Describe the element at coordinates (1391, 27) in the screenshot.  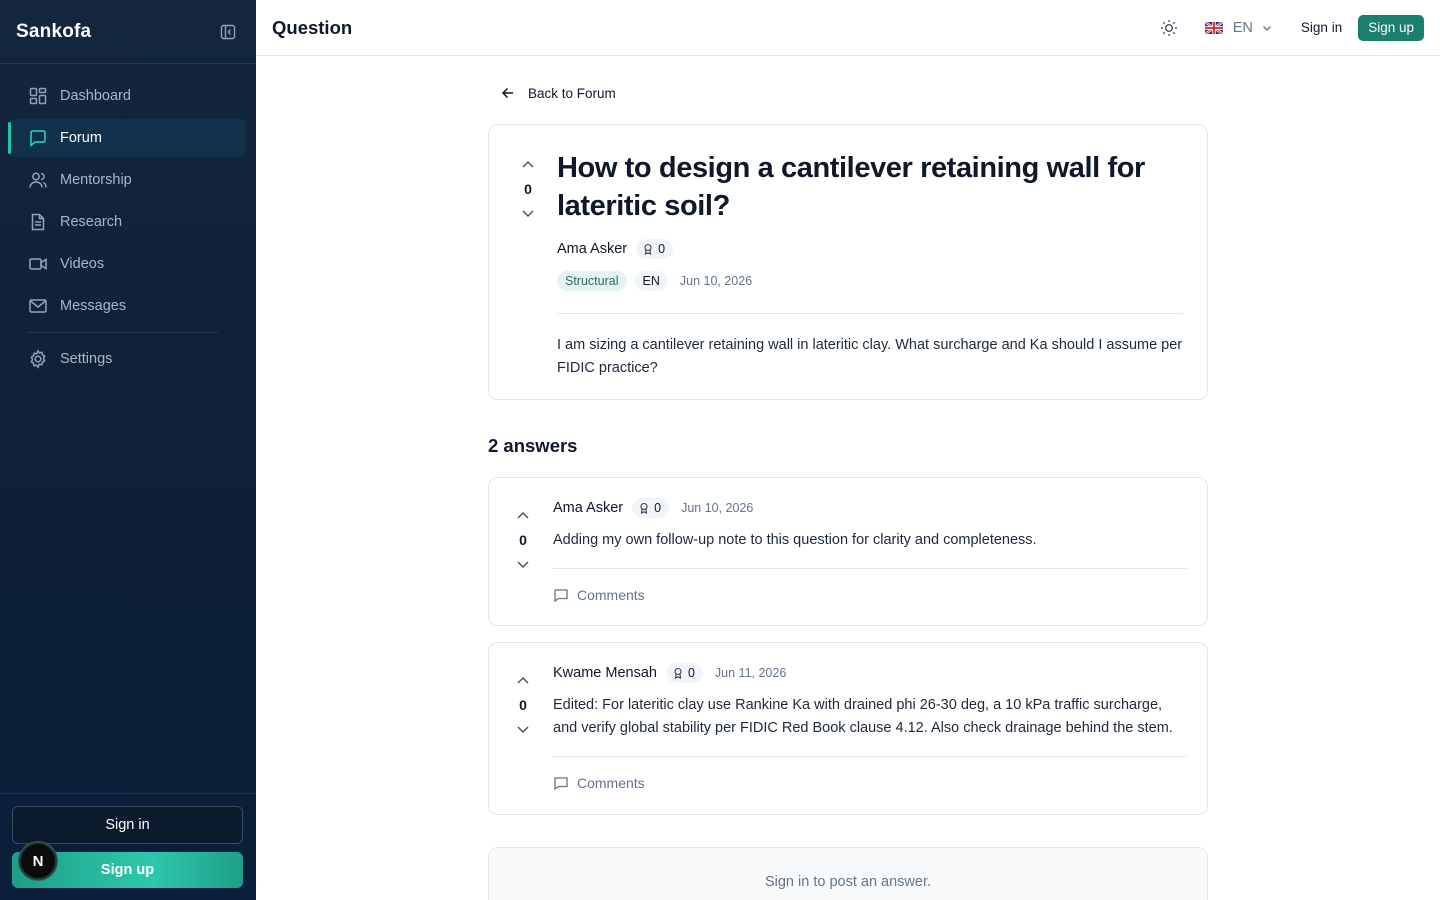
I see `header-signup-button: Sign up` at that location.